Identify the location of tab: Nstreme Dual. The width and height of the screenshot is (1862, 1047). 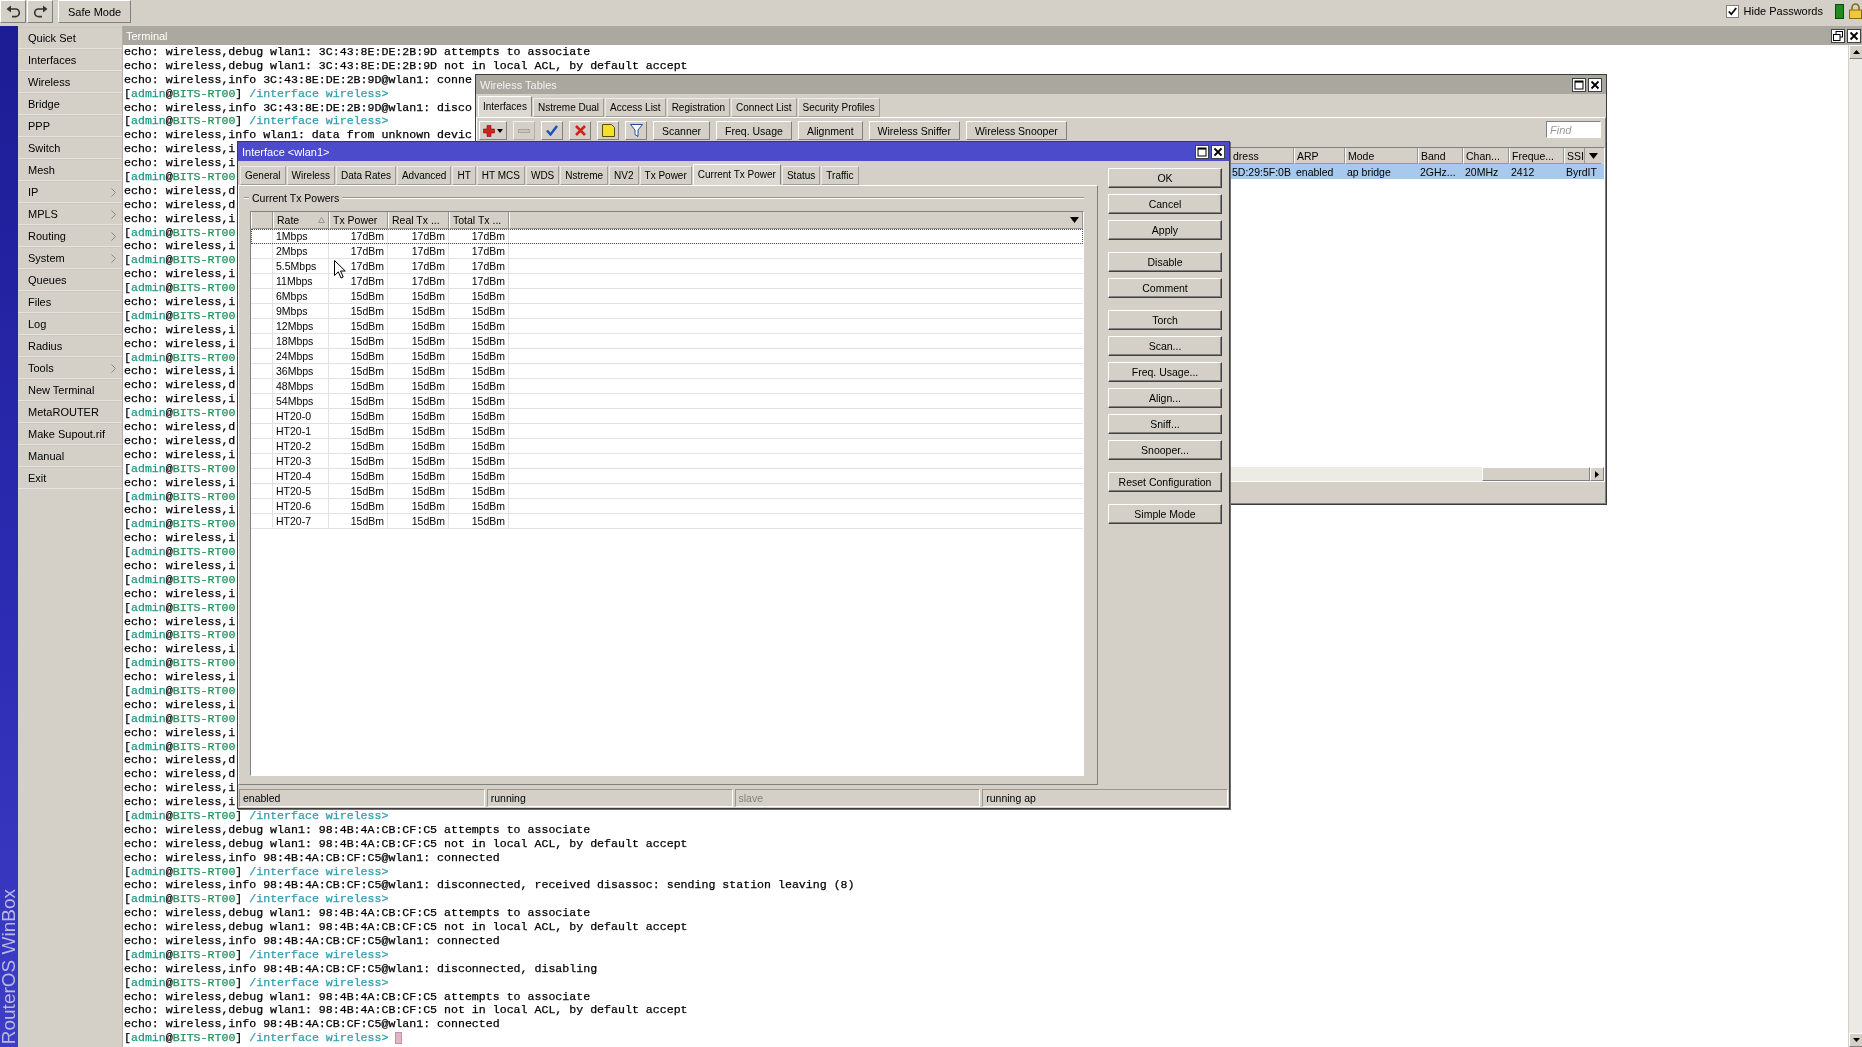
(568, 107).